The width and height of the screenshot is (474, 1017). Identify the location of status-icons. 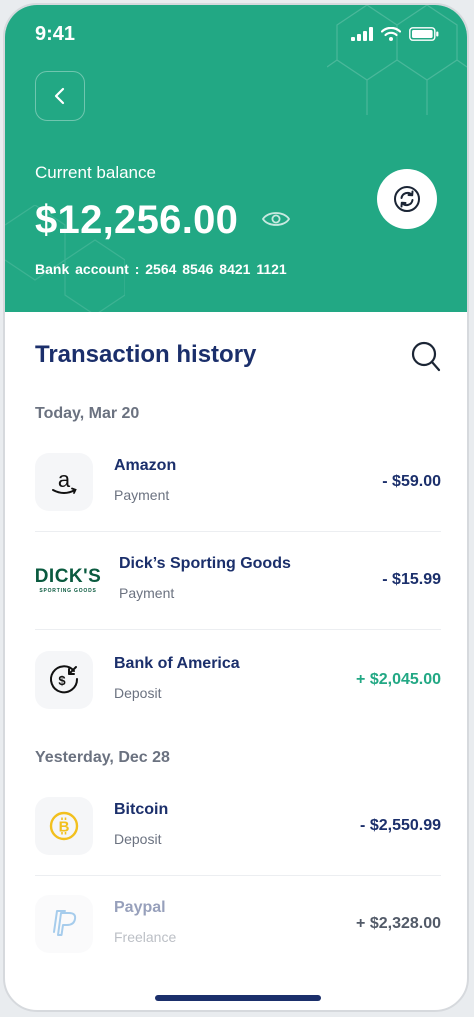
(395, 34).